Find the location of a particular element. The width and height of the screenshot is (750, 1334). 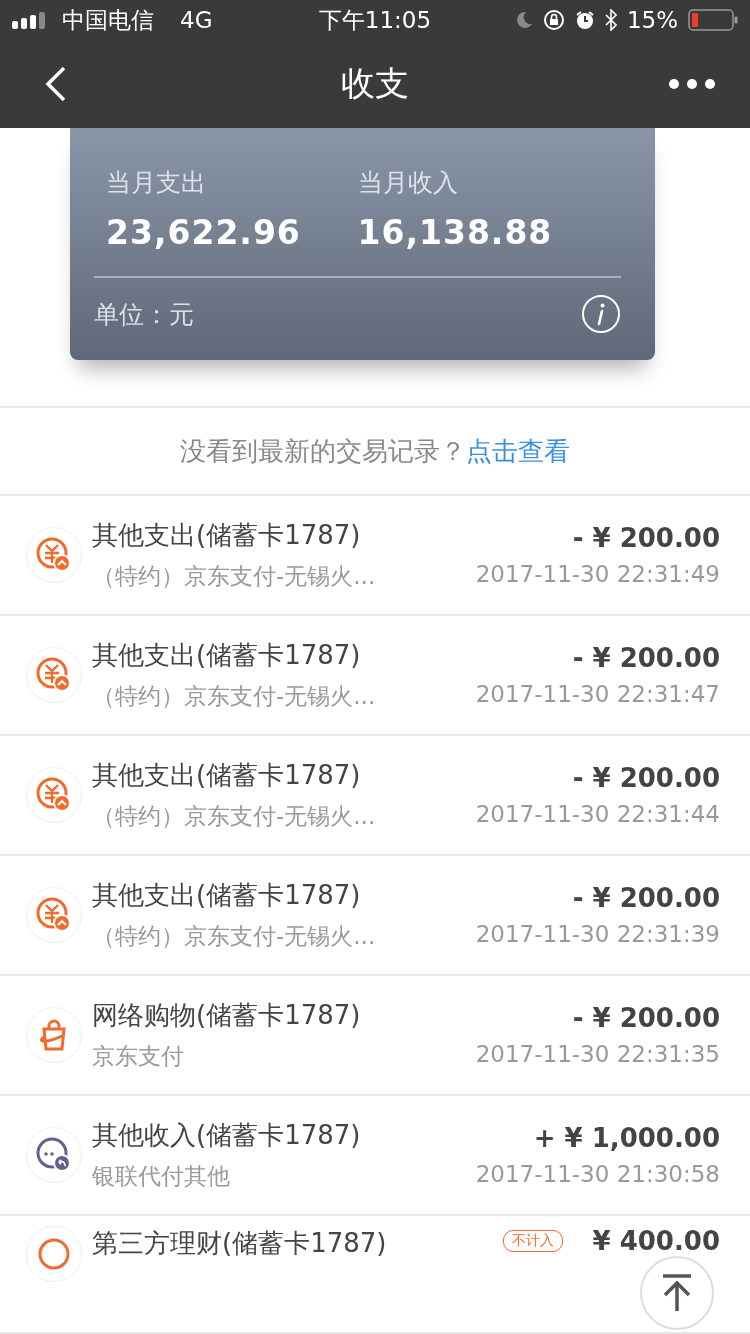

transaction-time: 2017-11-30 21:30:58 is located at coordinates (597, 1174).